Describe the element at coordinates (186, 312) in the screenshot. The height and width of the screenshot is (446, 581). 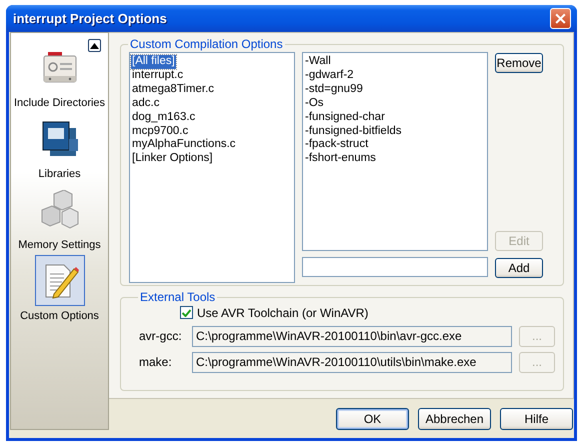
I see `checkbox` at that location.